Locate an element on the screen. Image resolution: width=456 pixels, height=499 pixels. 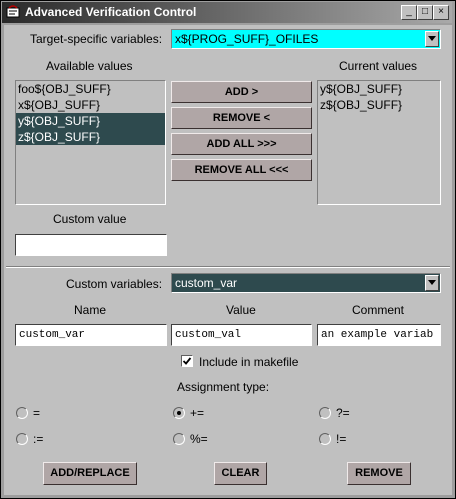
assign-plus-equals-label: += is located at coordinates (197, 413).